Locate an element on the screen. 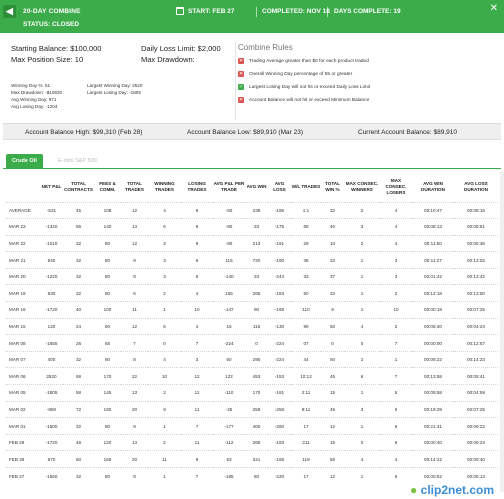 The image size is (504, 499). table-cell: 12 is located at coordinates (134, 210).